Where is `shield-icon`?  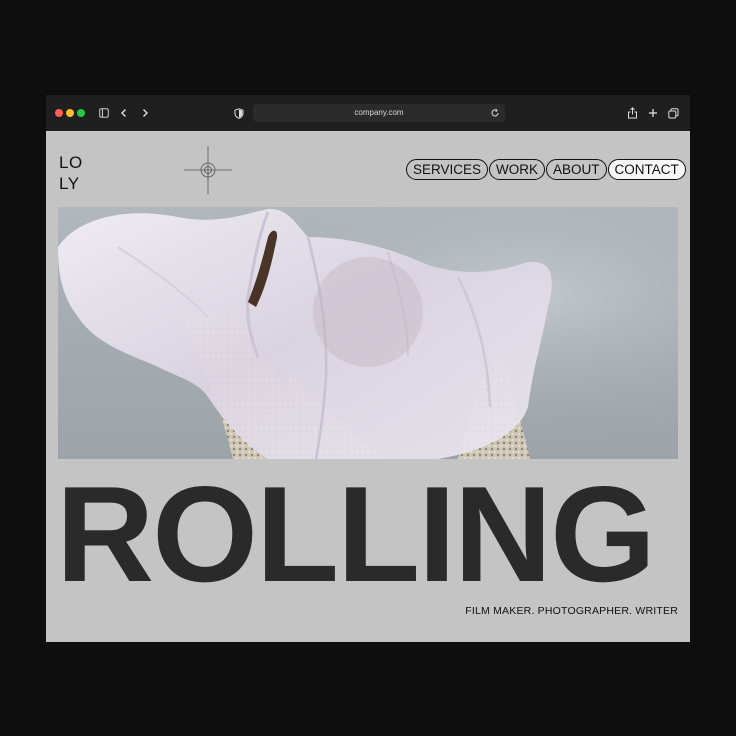 shield-icon is located at coordinates (239, 113).